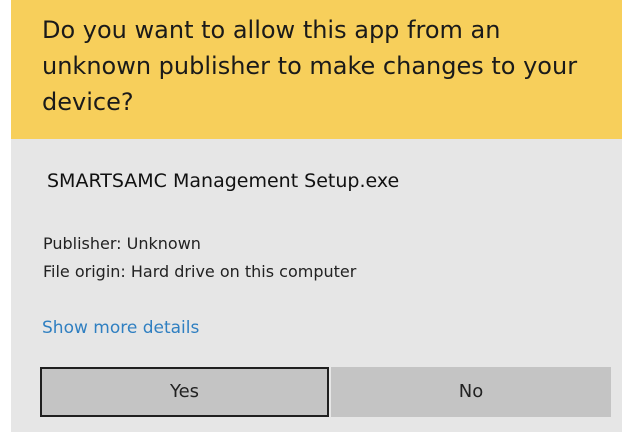 This screenshot has width=633, height=438. I want to click on file-origin-info: File origin: Hard drive on this computer, so click(200, 271).